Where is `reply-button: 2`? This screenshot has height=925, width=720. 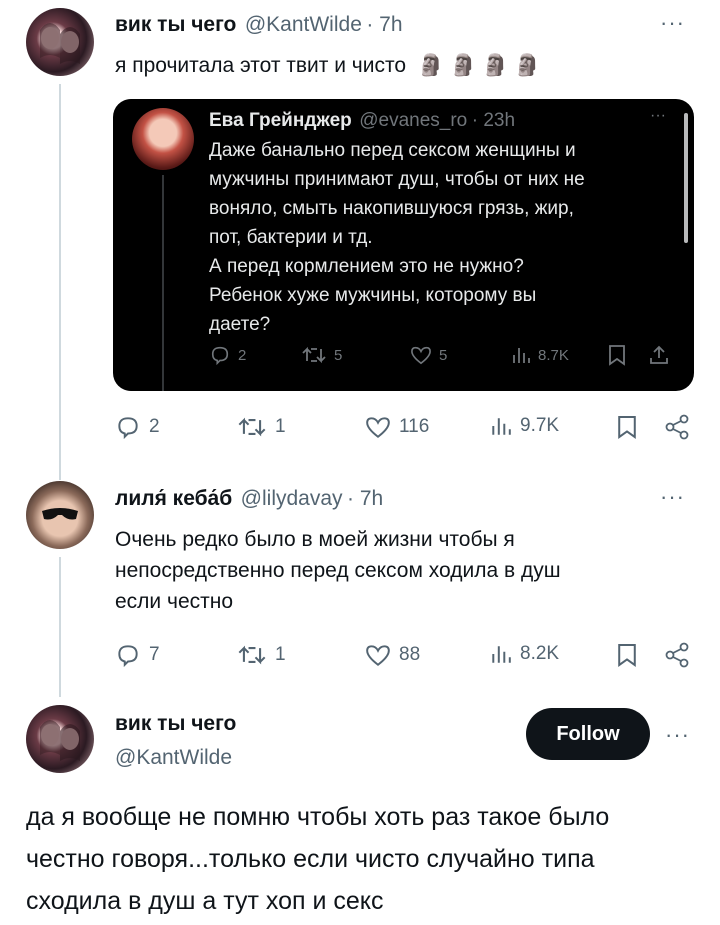 reply-button: 2 is located at coordinates (137, 427).